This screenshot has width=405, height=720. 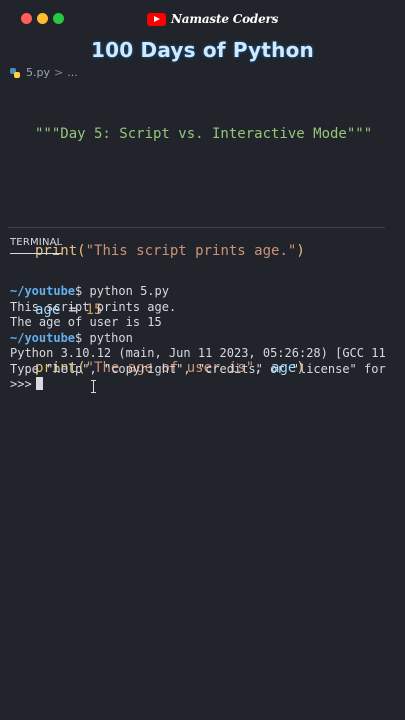 What do you see at coordinates (198, 292) in the screenshot?
I see `terminal-line: ~/youtube$ python 5.py` at bounding box center [198, 292].